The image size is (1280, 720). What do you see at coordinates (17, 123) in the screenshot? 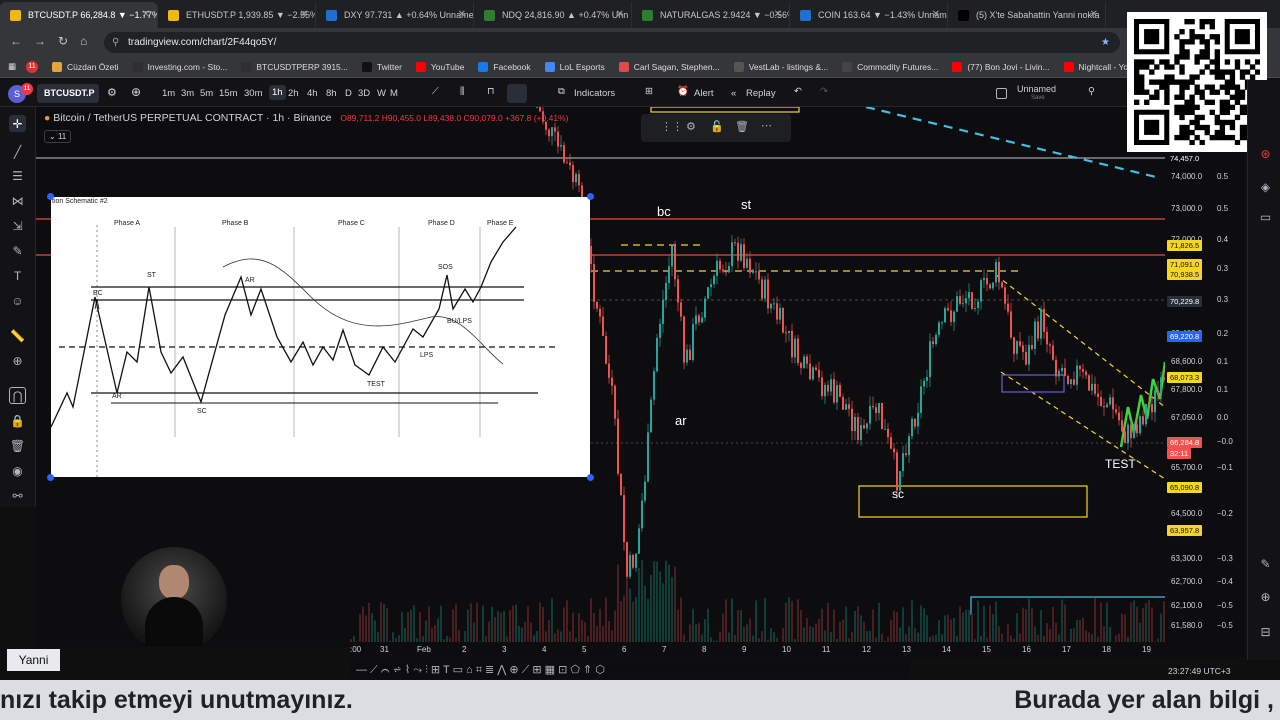
I see `cursor-icon: ✛` at bounding box center [17, 123].